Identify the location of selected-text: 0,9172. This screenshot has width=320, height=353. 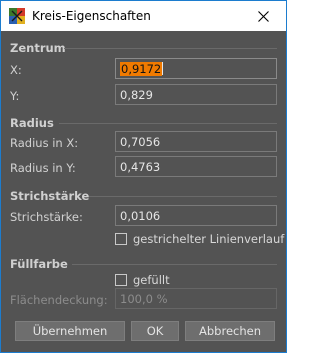
(141, 69).